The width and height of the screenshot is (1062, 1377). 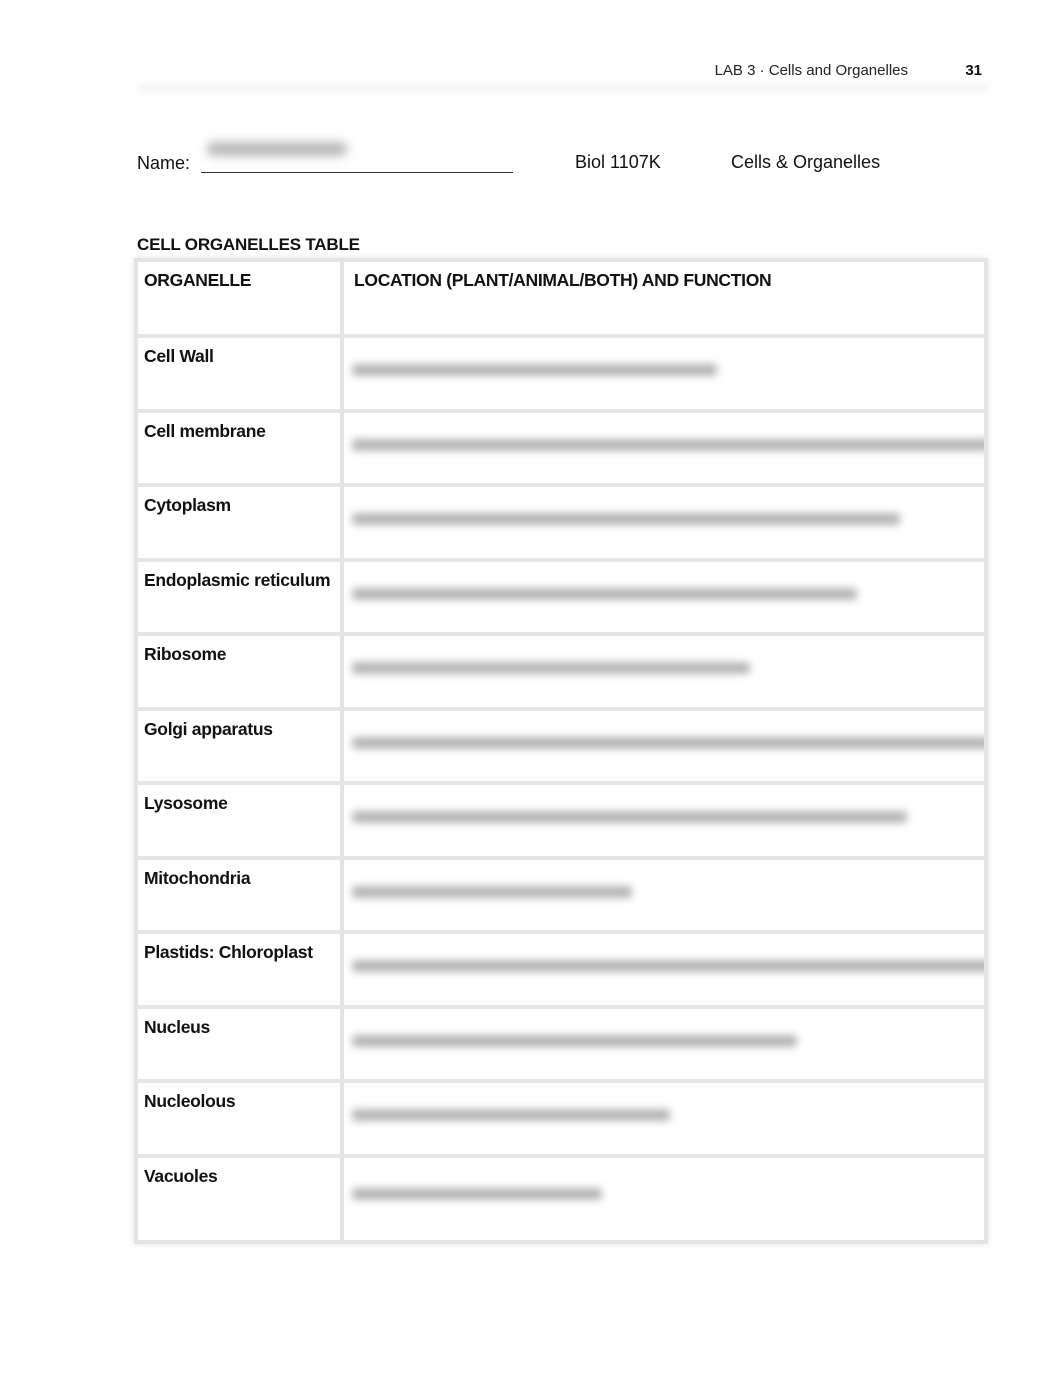 I want to click on name-field, so click(x=357, y=157).